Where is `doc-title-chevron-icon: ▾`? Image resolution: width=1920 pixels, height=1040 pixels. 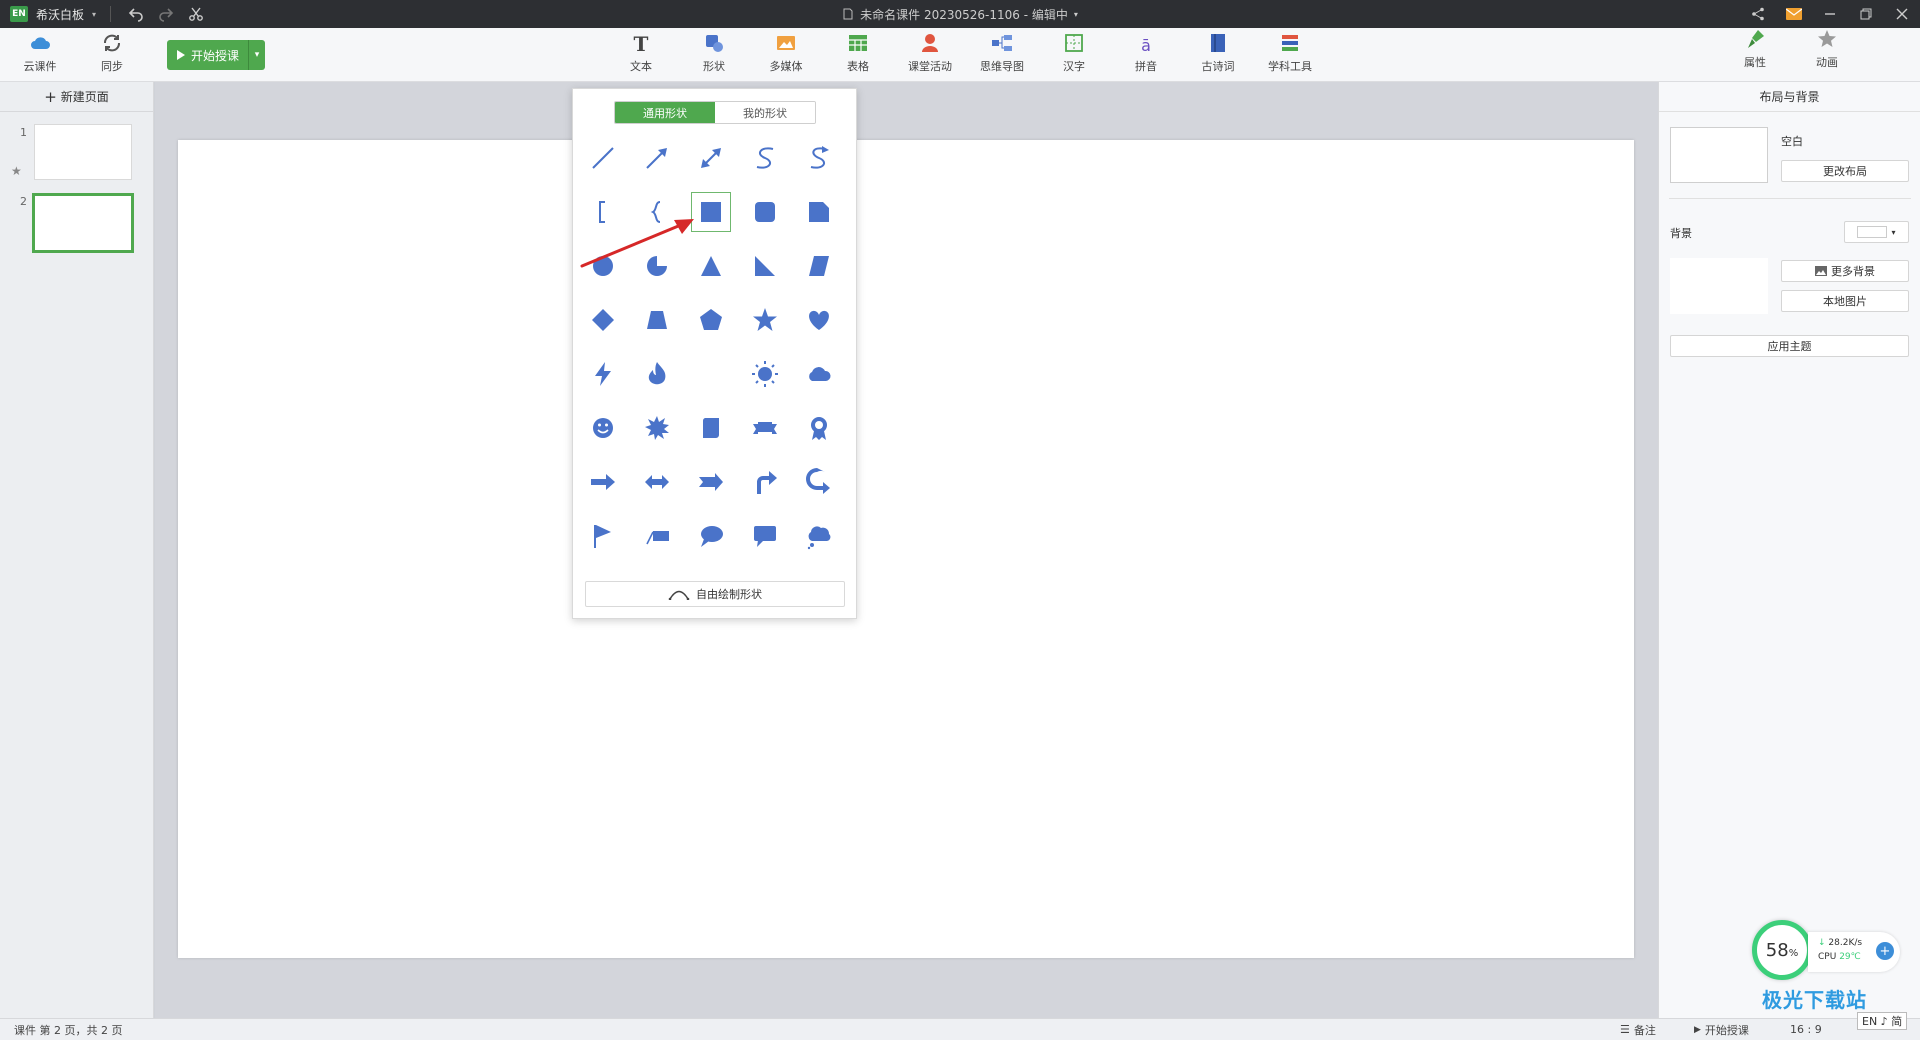
doc-title-chevron-icon: ▾ is located at coordinates (1076, 14).